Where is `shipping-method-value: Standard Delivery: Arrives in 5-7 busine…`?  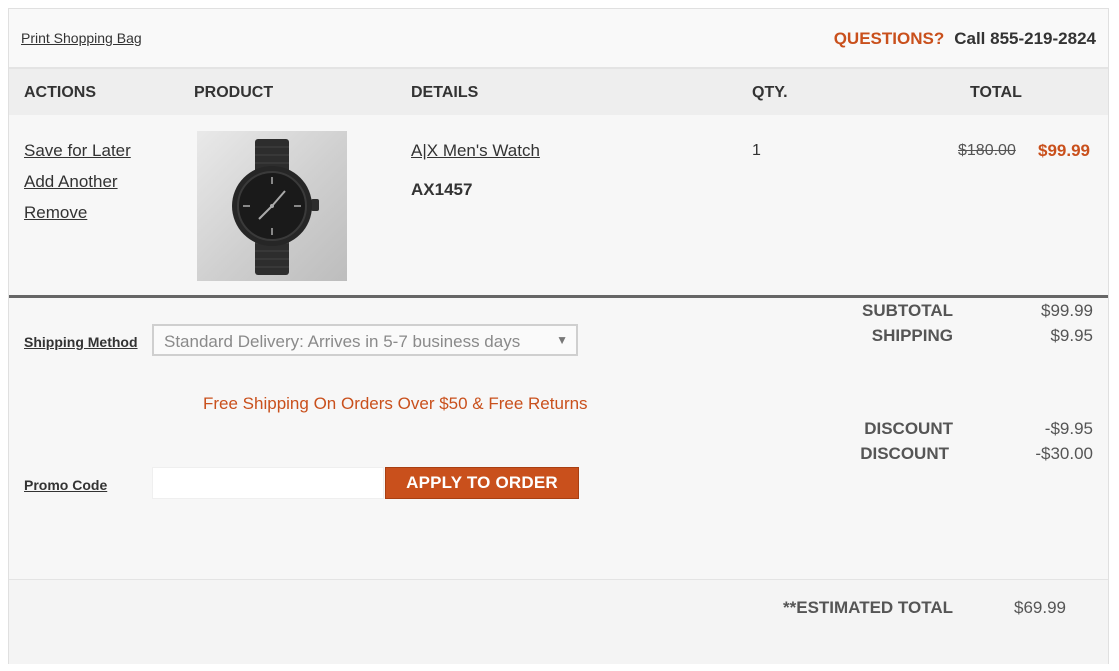
shipping-method-value: Standard Delivery: Arrives in 5-7 busine… is located at coordinates (342, 341).